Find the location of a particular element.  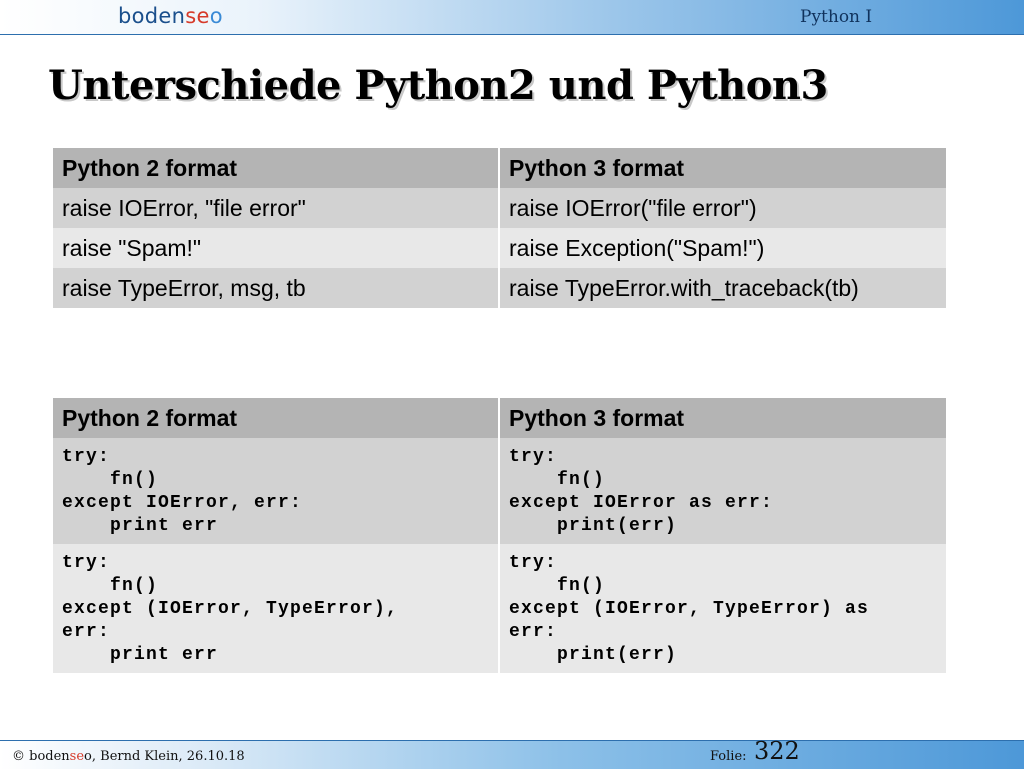

slide-title: Unterschiede Python2 und Python3 is located at coordinates (438, 85).